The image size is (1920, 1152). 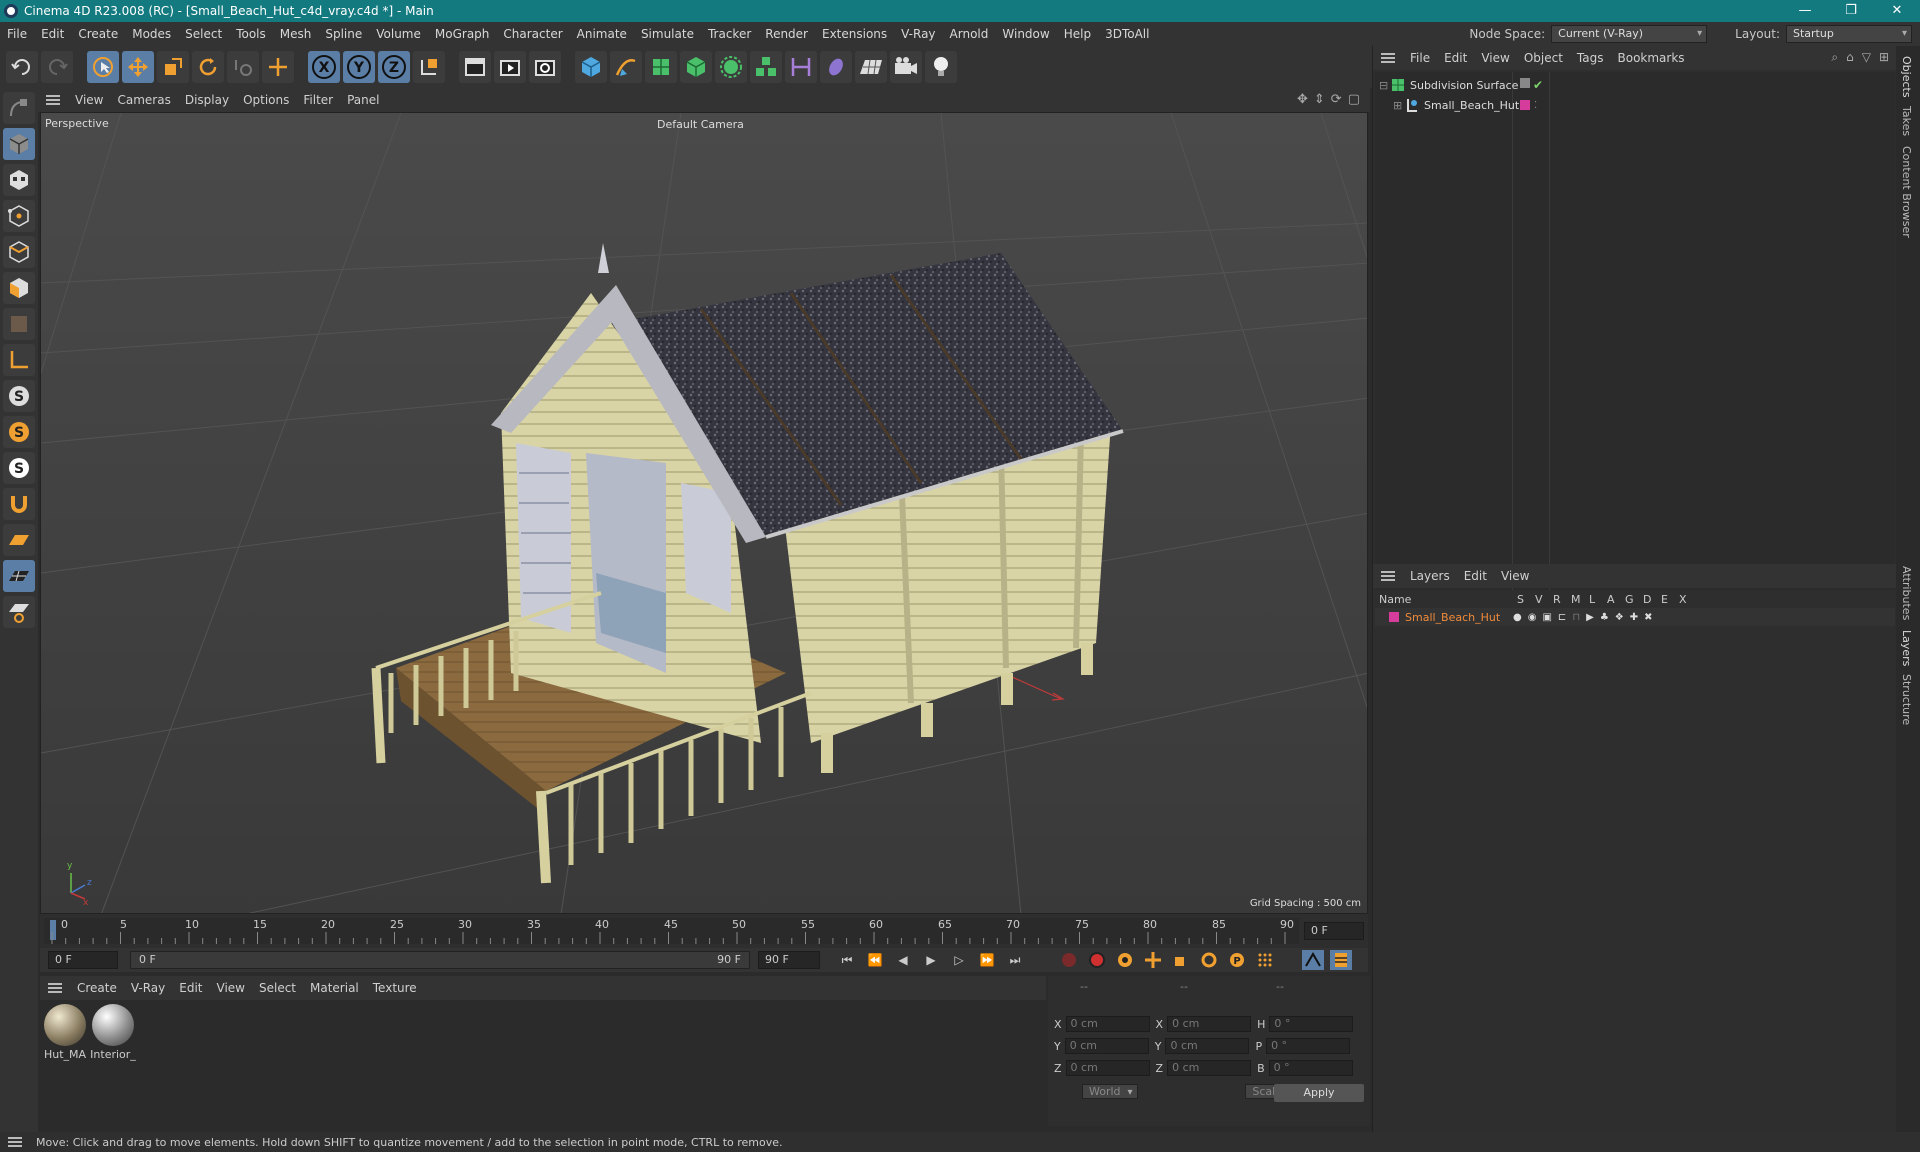 I want to click on floor-button, so click(x=871, y=67).